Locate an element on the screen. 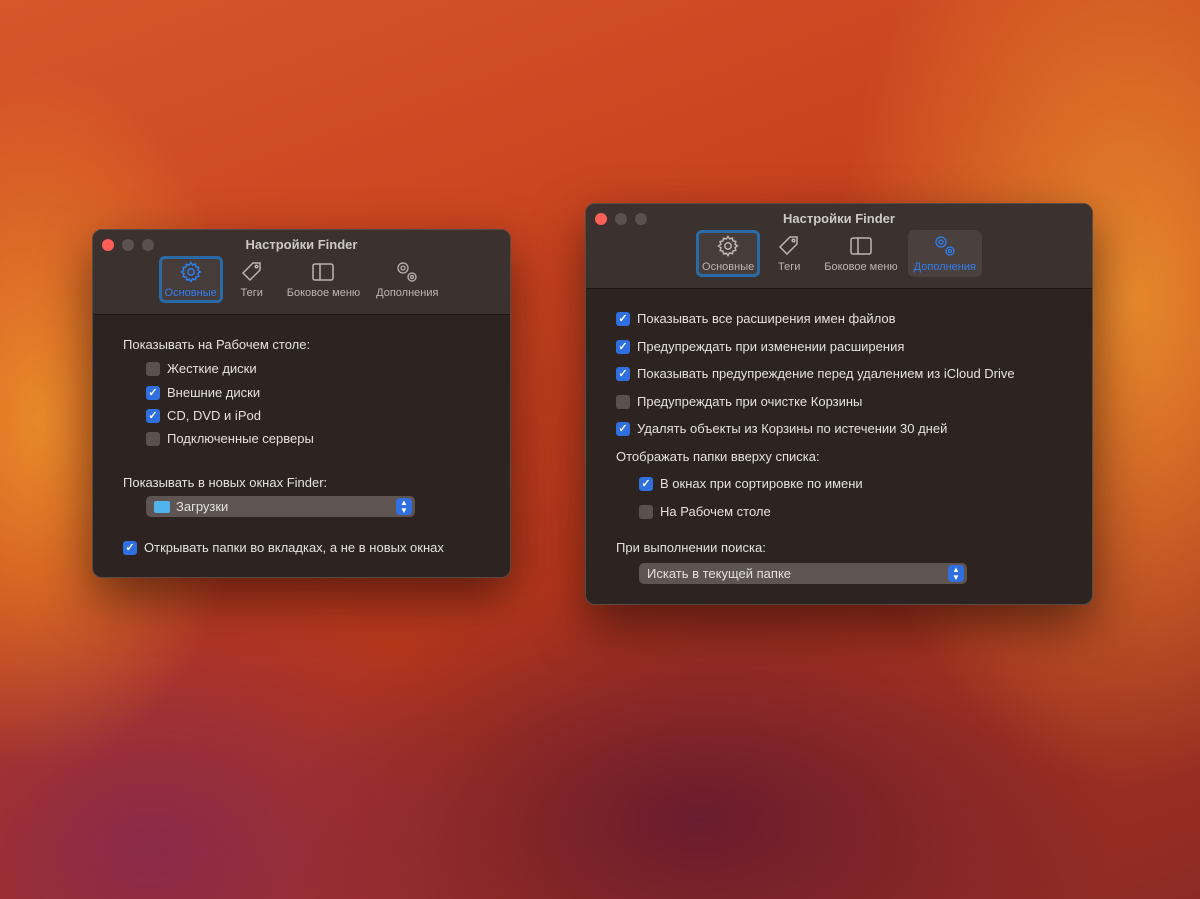 This screenshot has height=899, width=1200. folder-icon is located at coordinates (162, 506).